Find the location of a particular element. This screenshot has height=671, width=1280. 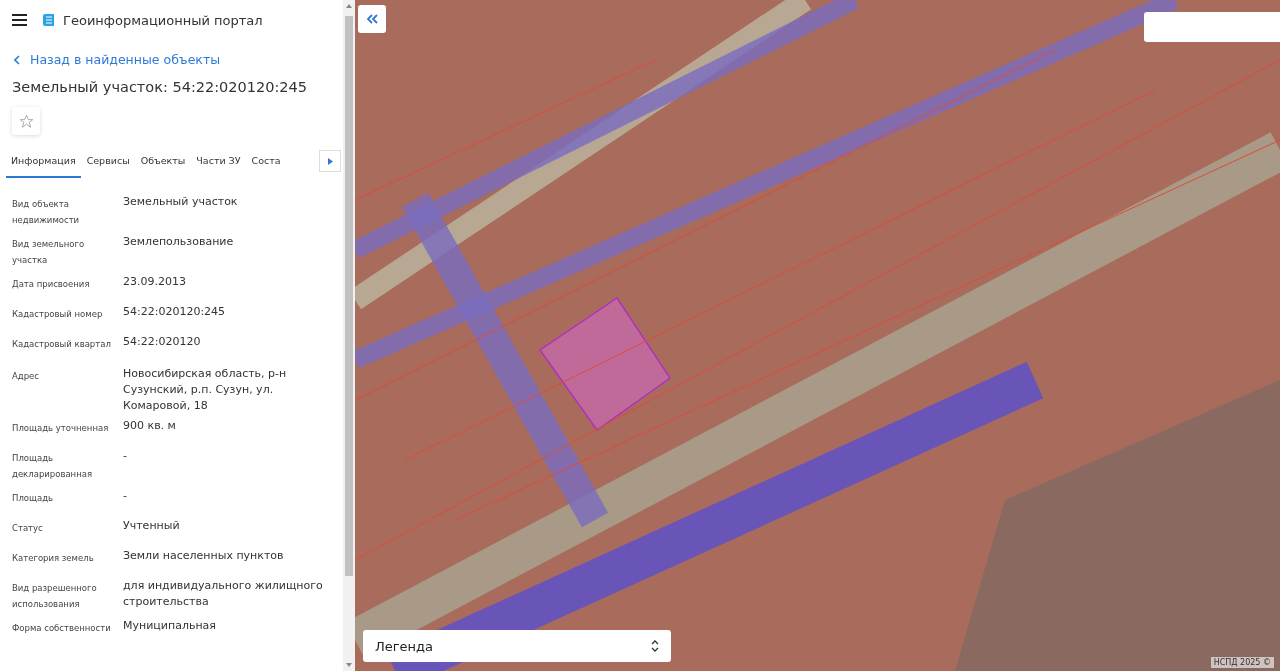

field-label: Категория земель is located at coordinates (53, 558).